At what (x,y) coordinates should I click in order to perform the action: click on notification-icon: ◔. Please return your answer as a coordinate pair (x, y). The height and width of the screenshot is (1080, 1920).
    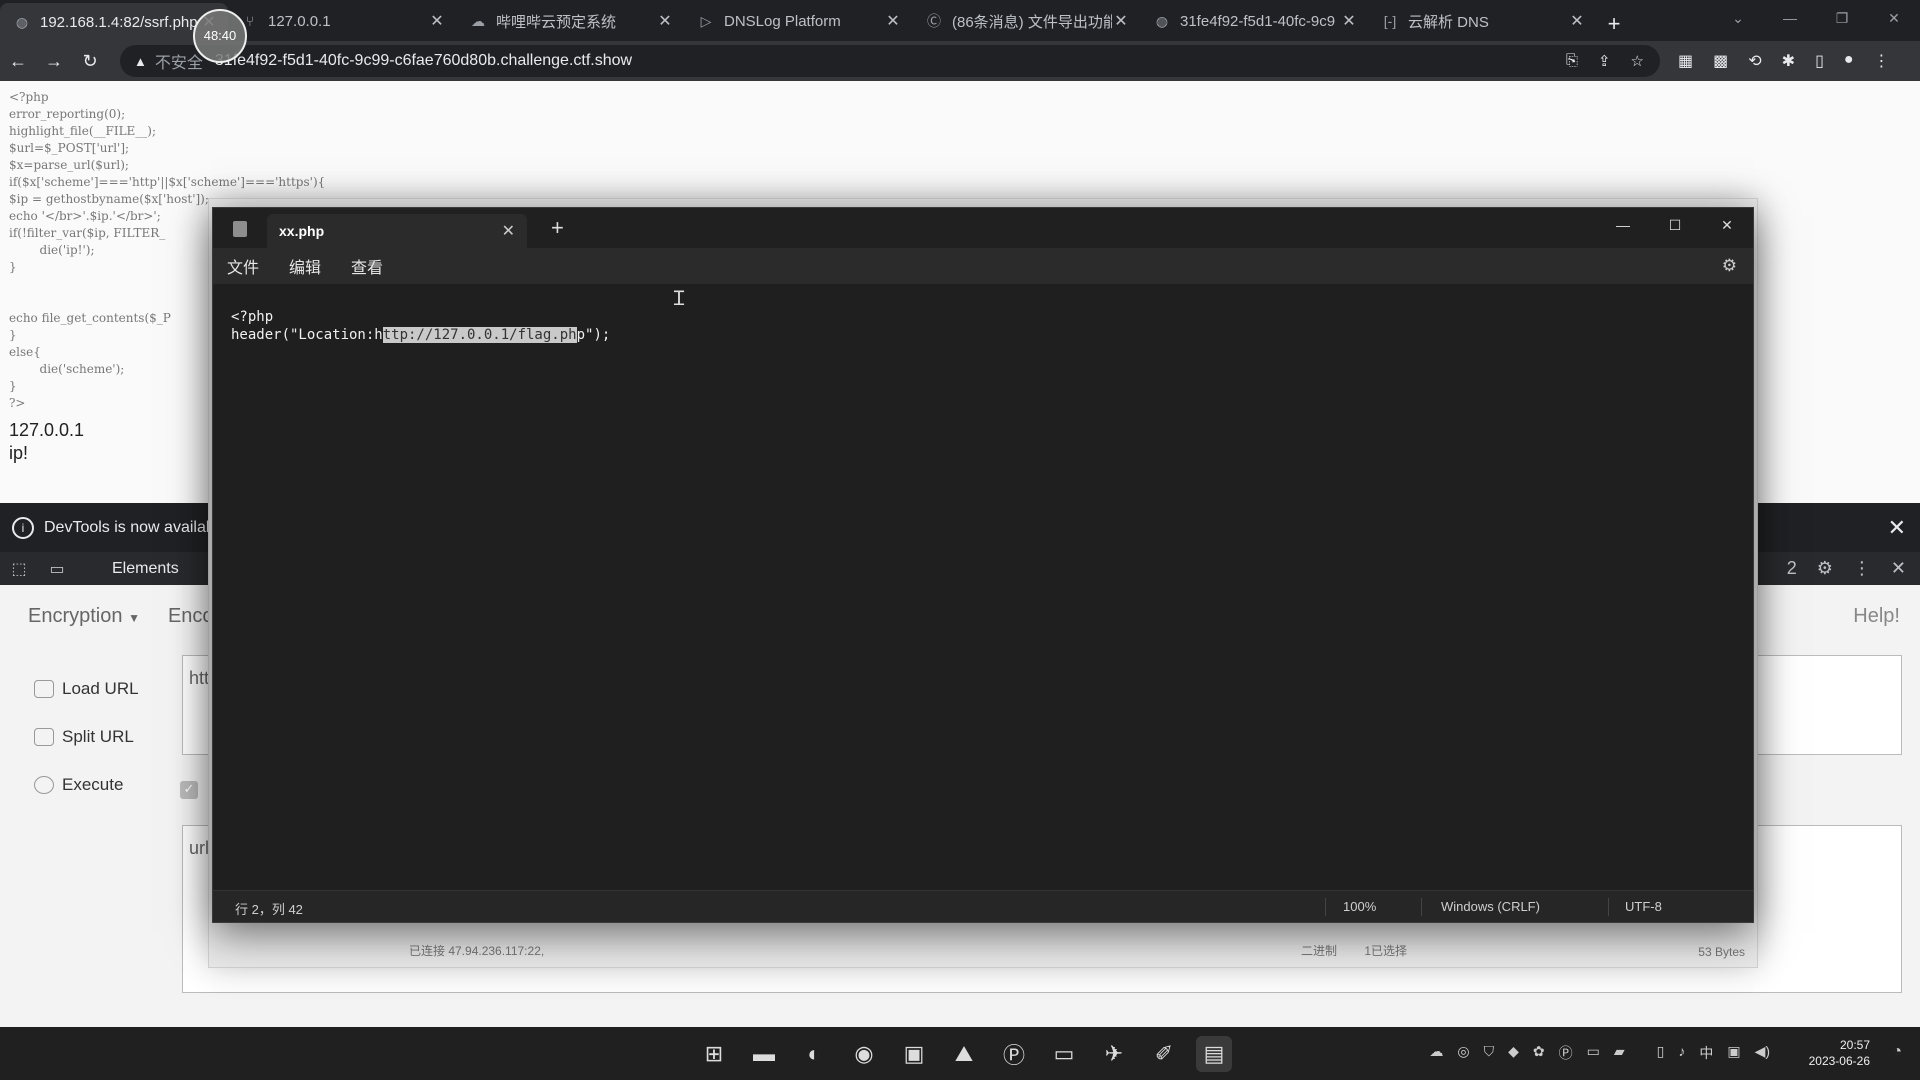
    Looking at the image, I should click on (1897, 1052).